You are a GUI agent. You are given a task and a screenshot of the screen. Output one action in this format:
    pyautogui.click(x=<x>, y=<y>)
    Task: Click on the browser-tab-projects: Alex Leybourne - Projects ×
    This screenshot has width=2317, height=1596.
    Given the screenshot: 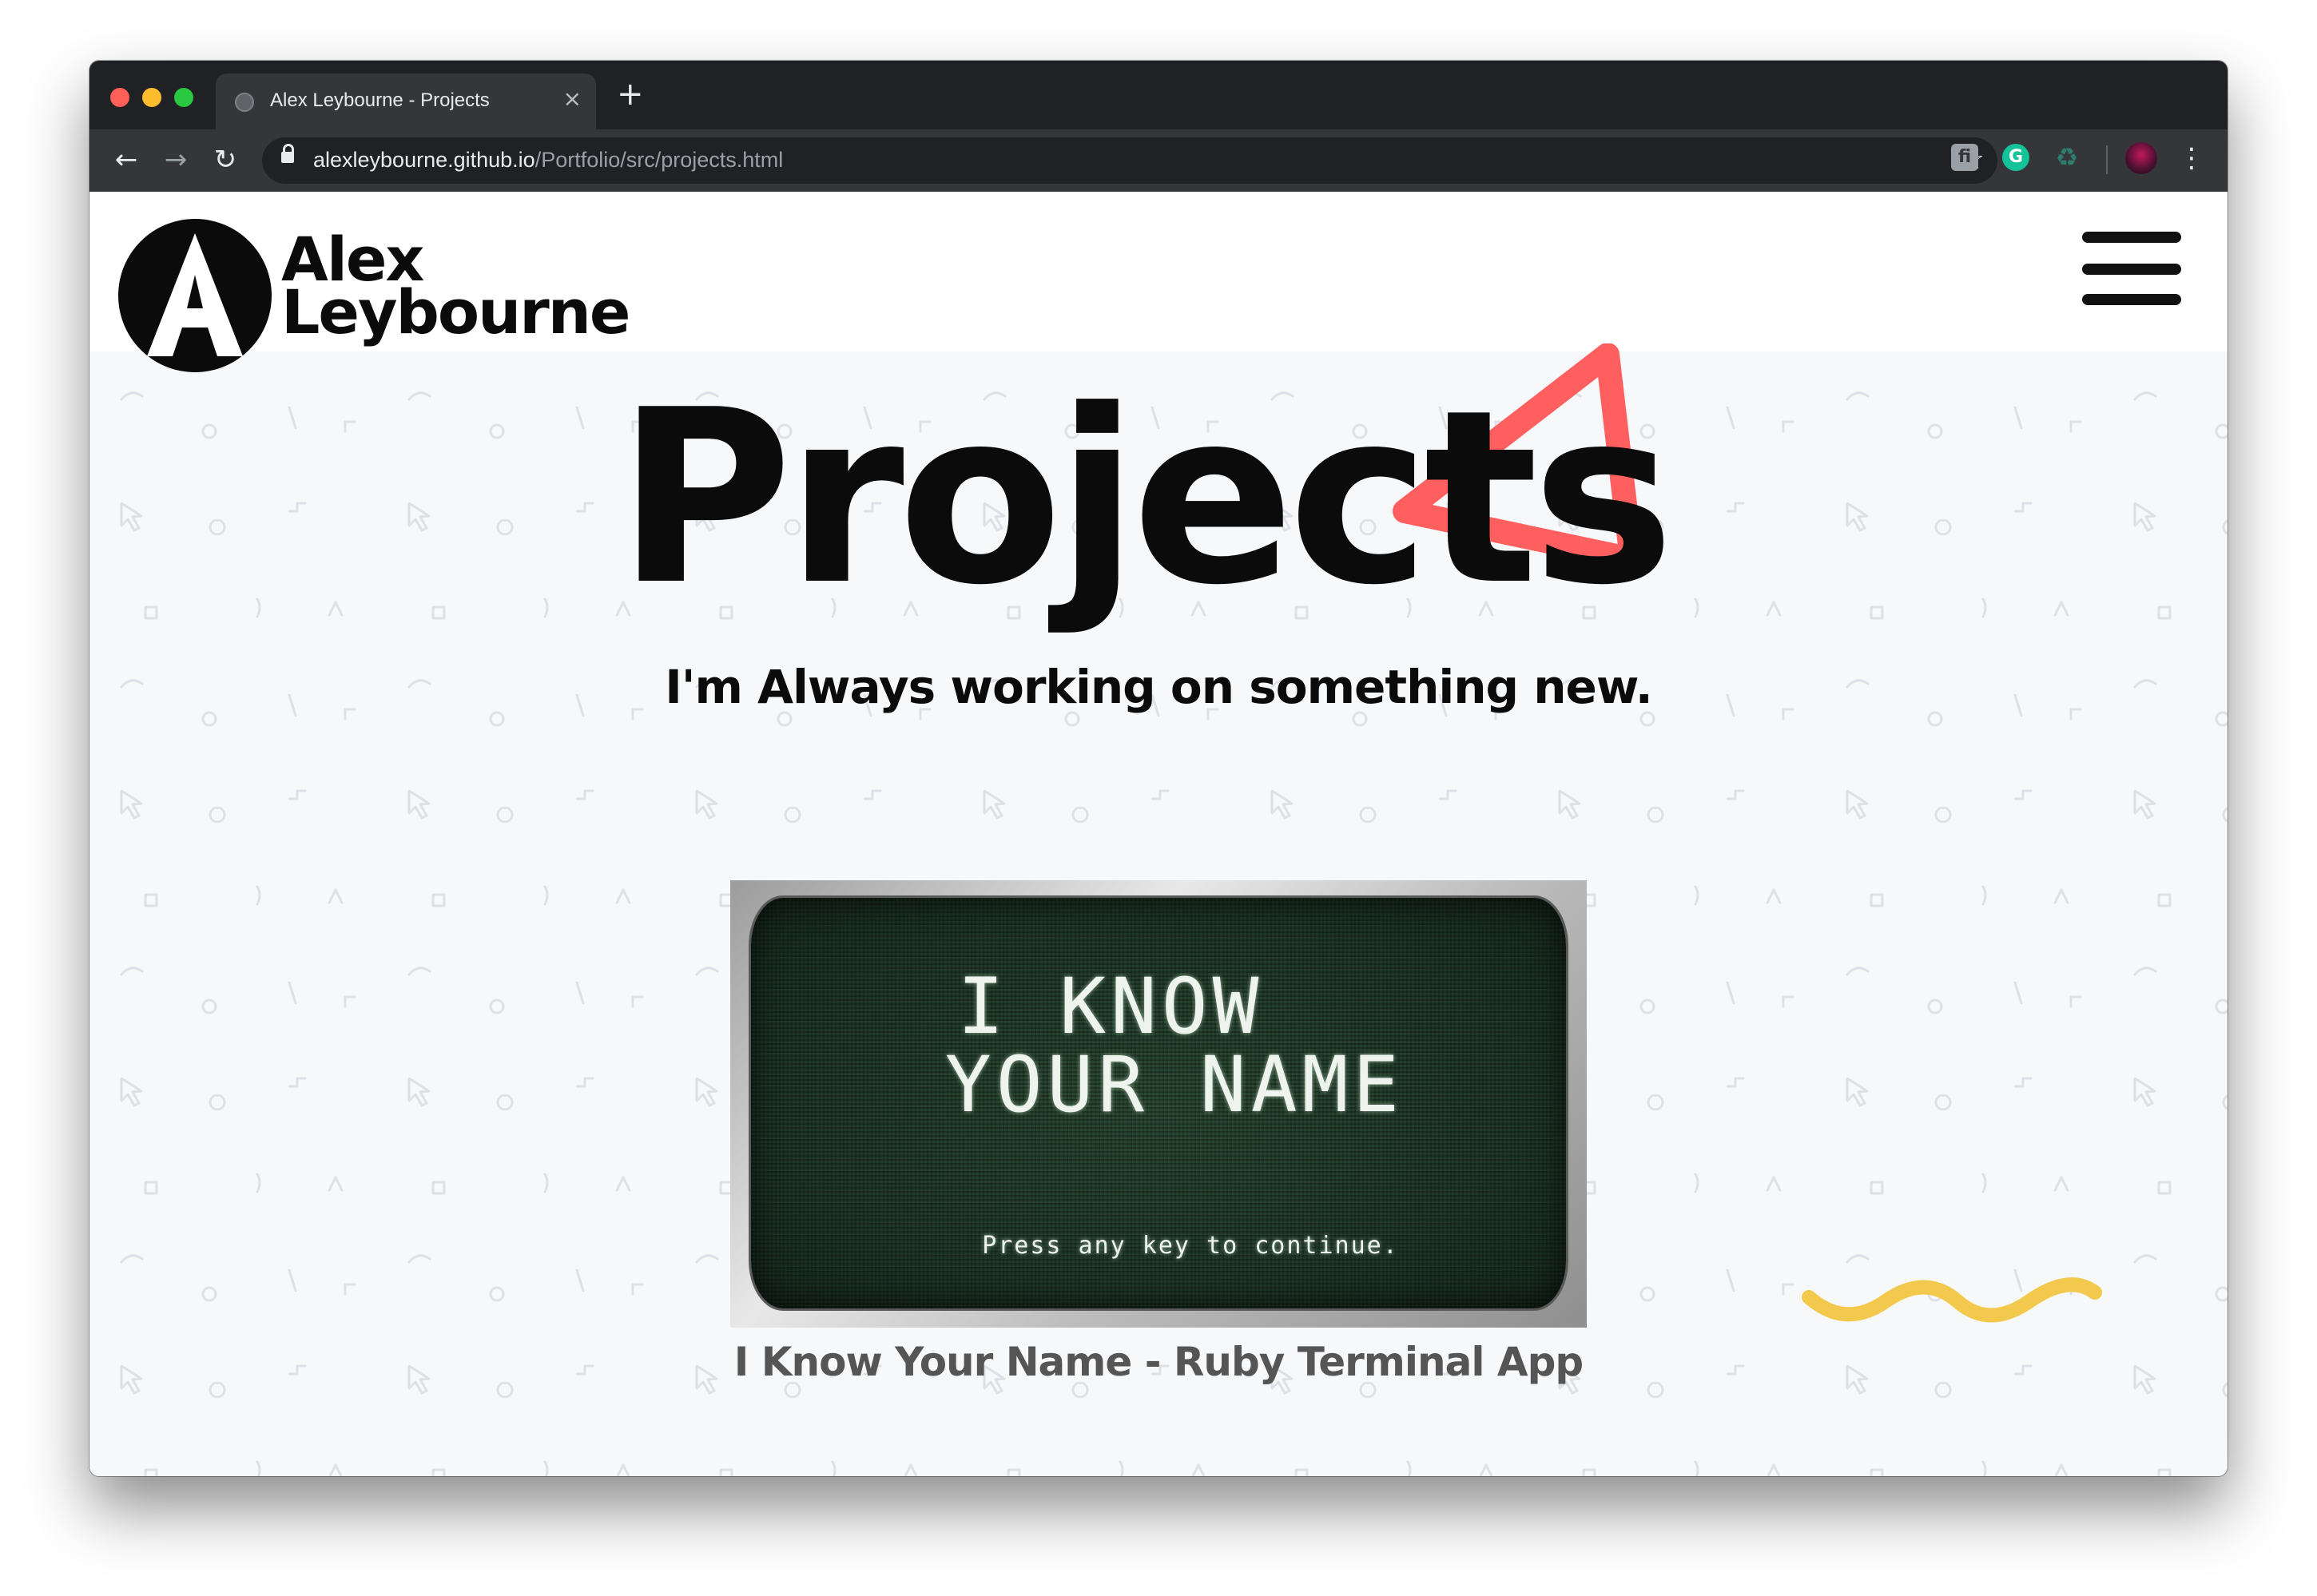 What is the action you would take?
    pyautogui.click(x=406, y=101)
    